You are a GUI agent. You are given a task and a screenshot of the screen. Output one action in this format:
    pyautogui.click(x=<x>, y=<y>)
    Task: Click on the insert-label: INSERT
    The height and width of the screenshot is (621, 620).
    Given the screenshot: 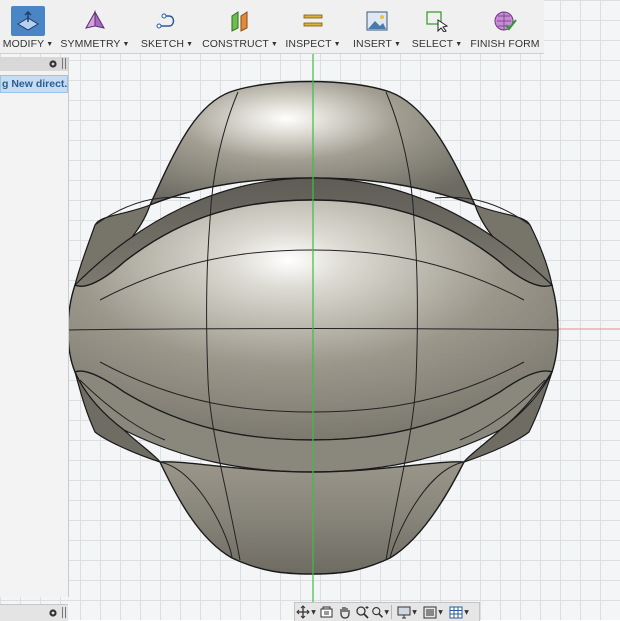 What is the action you would take?
    pyautogui.click(x=372, y=44)
    